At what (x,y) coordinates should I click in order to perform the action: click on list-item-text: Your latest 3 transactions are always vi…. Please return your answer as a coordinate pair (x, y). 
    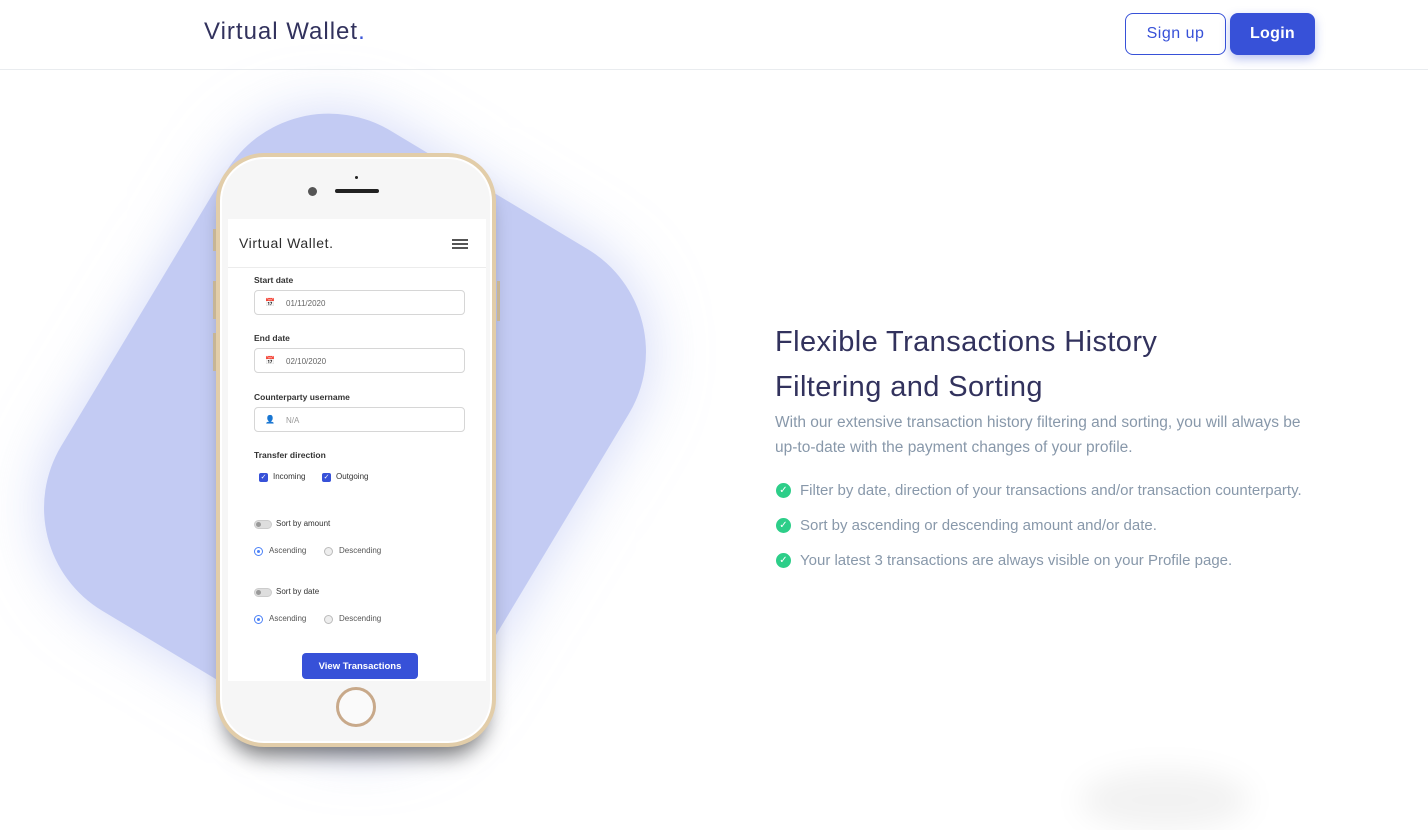
    Looking at the image, I should click on (1016, 560).